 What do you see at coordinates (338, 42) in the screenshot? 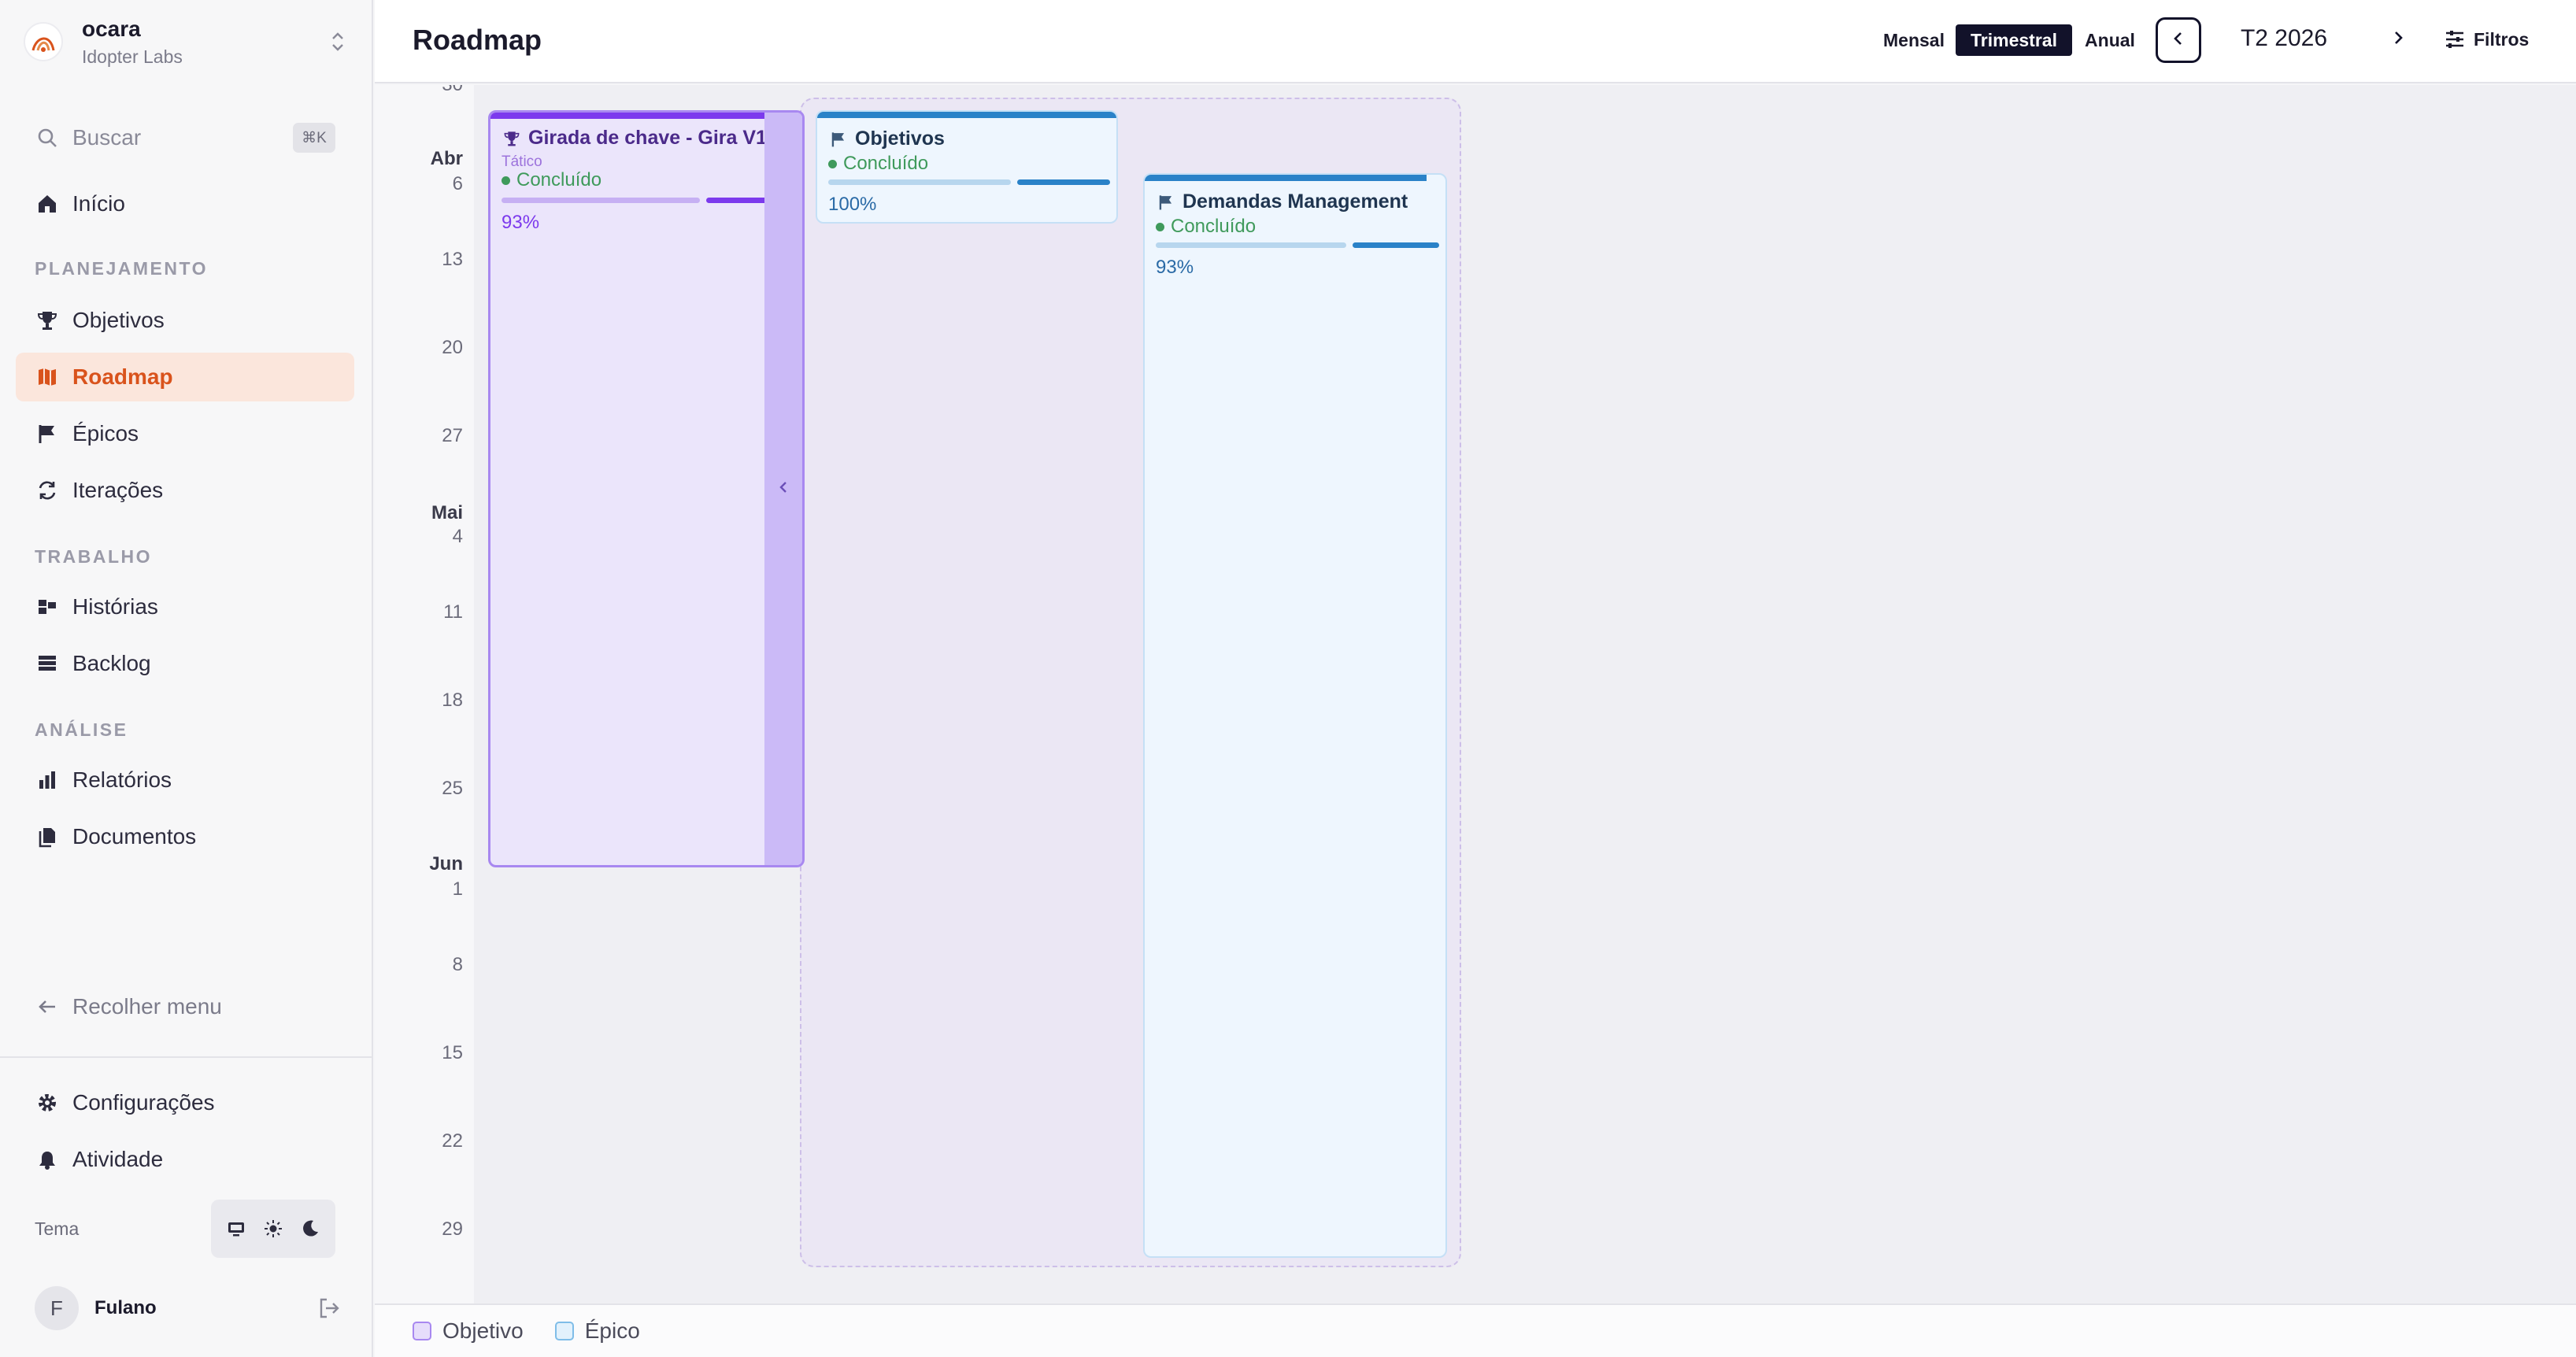
I see `chevron-up-down-icon` at bounding box center [338, 42].